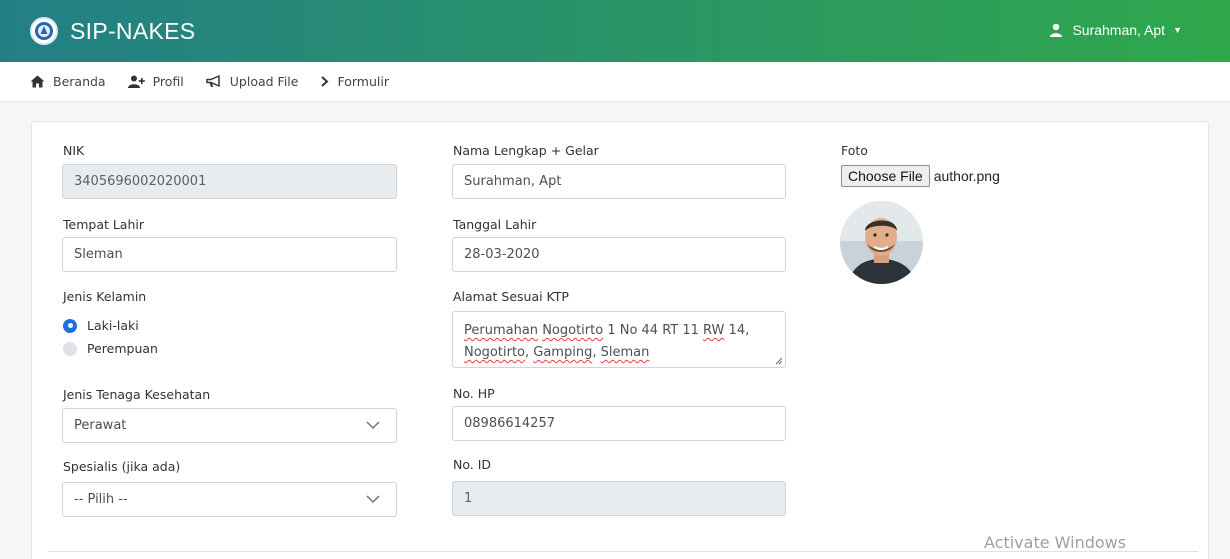 Image resolution: width=1230 pixels, height=559 pixels. I want to click on nik-field: 3405696002020001, so click(229, 181).